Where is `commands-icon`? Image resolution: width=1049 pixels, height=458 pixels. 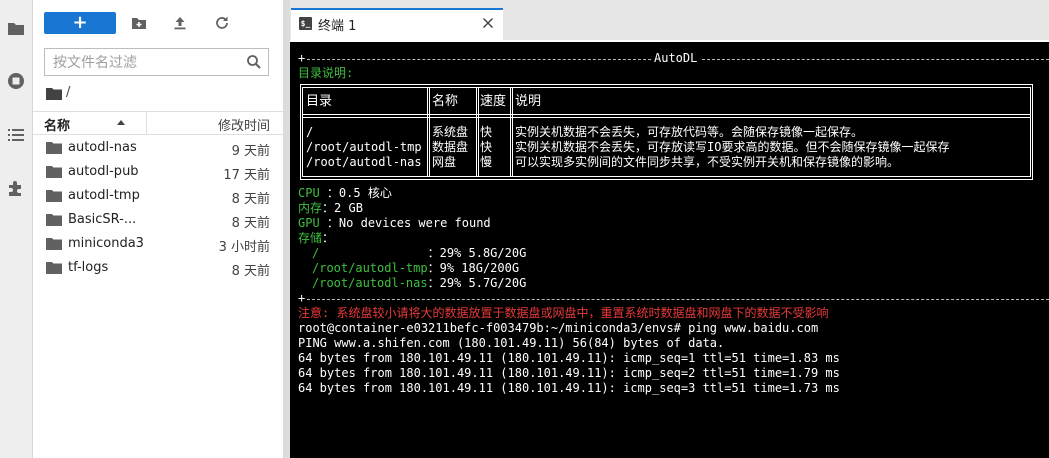
commands-icon is located at coordinates (16, 135).